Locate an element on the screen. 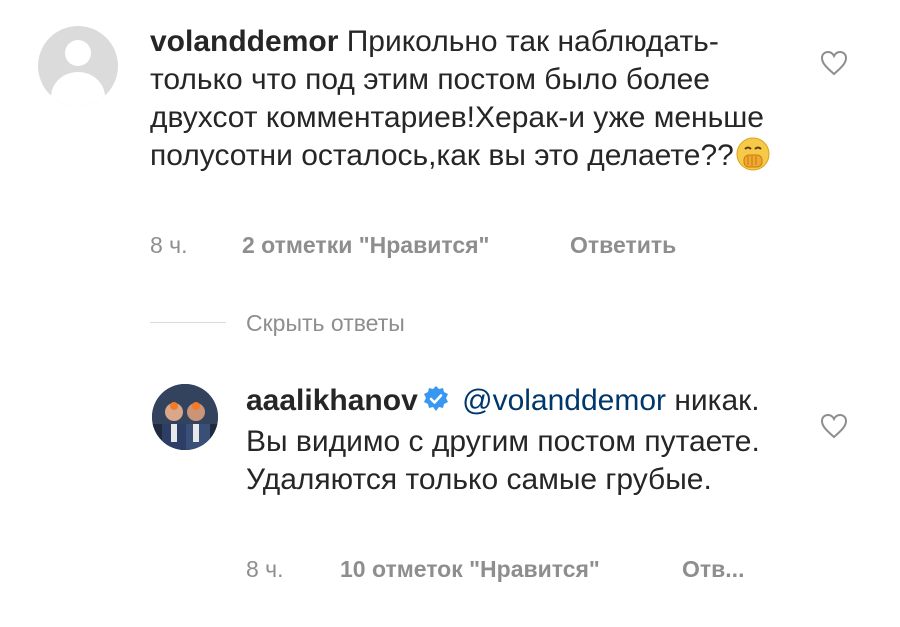 The width and height of the screenshot is (900, 627). likes-count-button: 10 отметок "Нравится" is located at coordinates (470, 569).